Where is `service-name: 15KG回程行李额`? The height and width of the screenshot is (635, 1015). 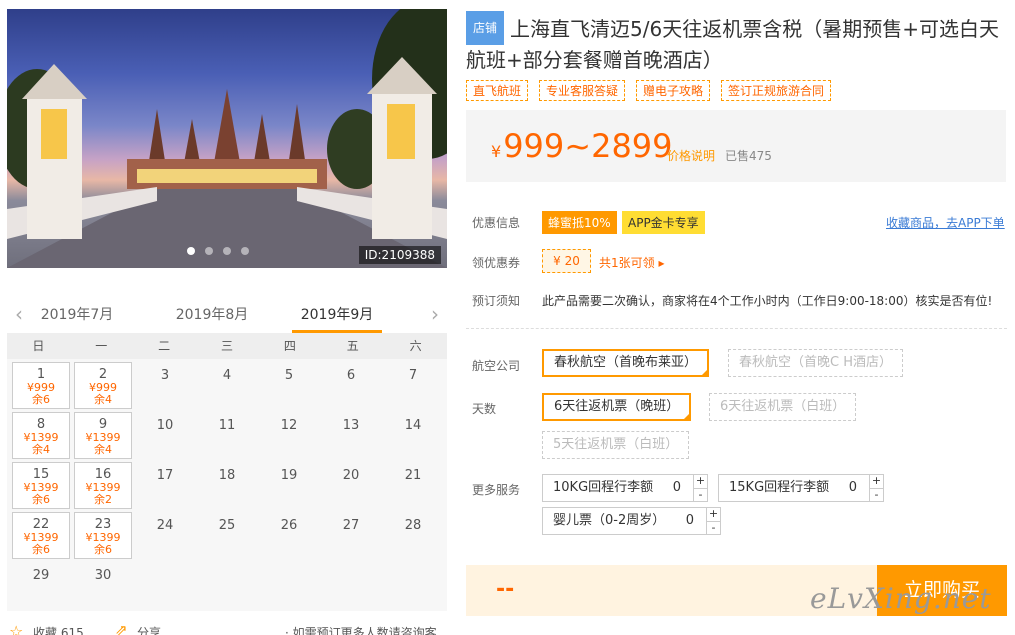 service-name: 15KG回程行李额 is located at coordinates (779, 487).